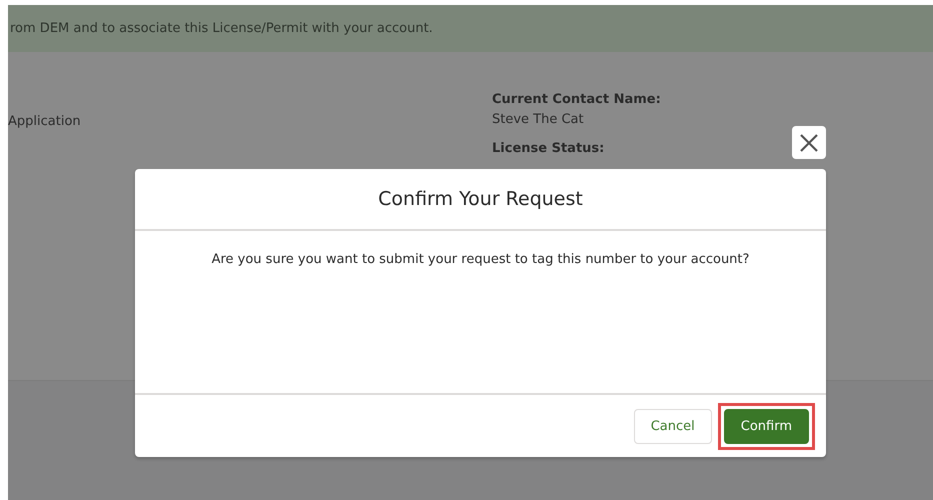 The width and height of the screenshot is (933, 500). What do you see at coordinates (549, 148) in the screenshot?
I see `field-label: License Status:` at bounding box center [549, 148].